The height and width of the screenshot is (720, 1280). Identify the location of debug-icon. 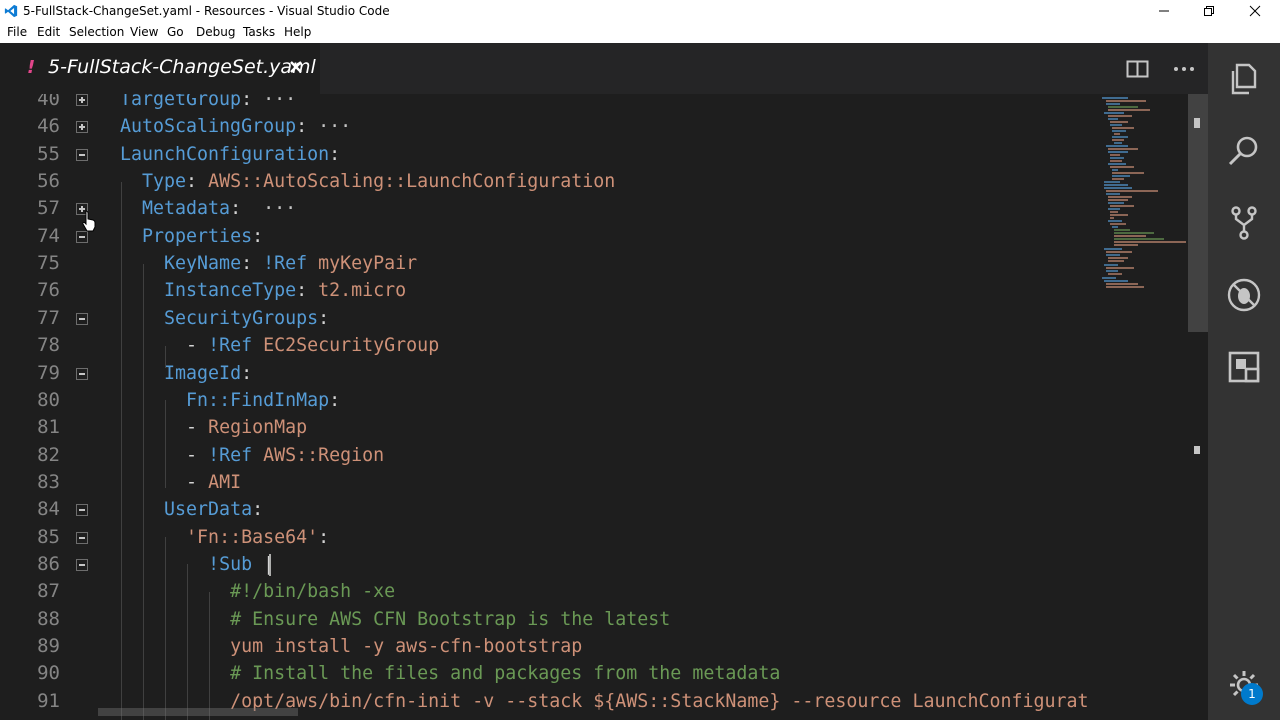
(1244, 295).